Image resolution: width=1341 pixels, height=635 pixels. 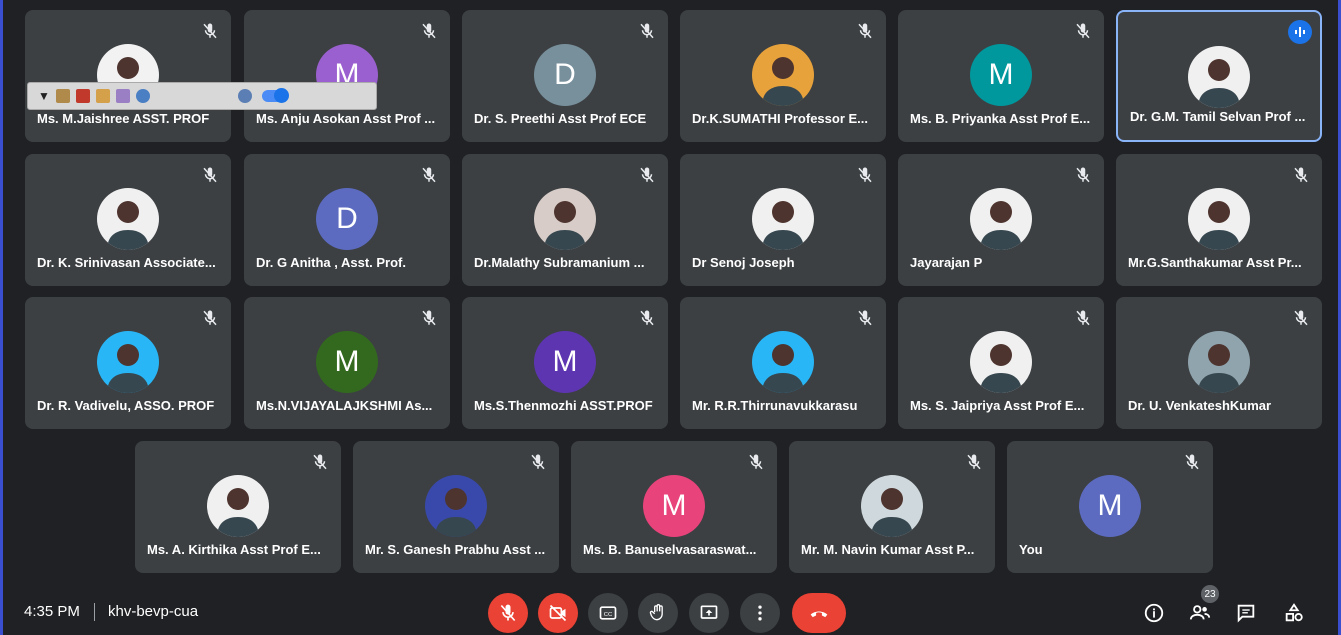 I want to click on people-button, so click(x=1200, y=613).